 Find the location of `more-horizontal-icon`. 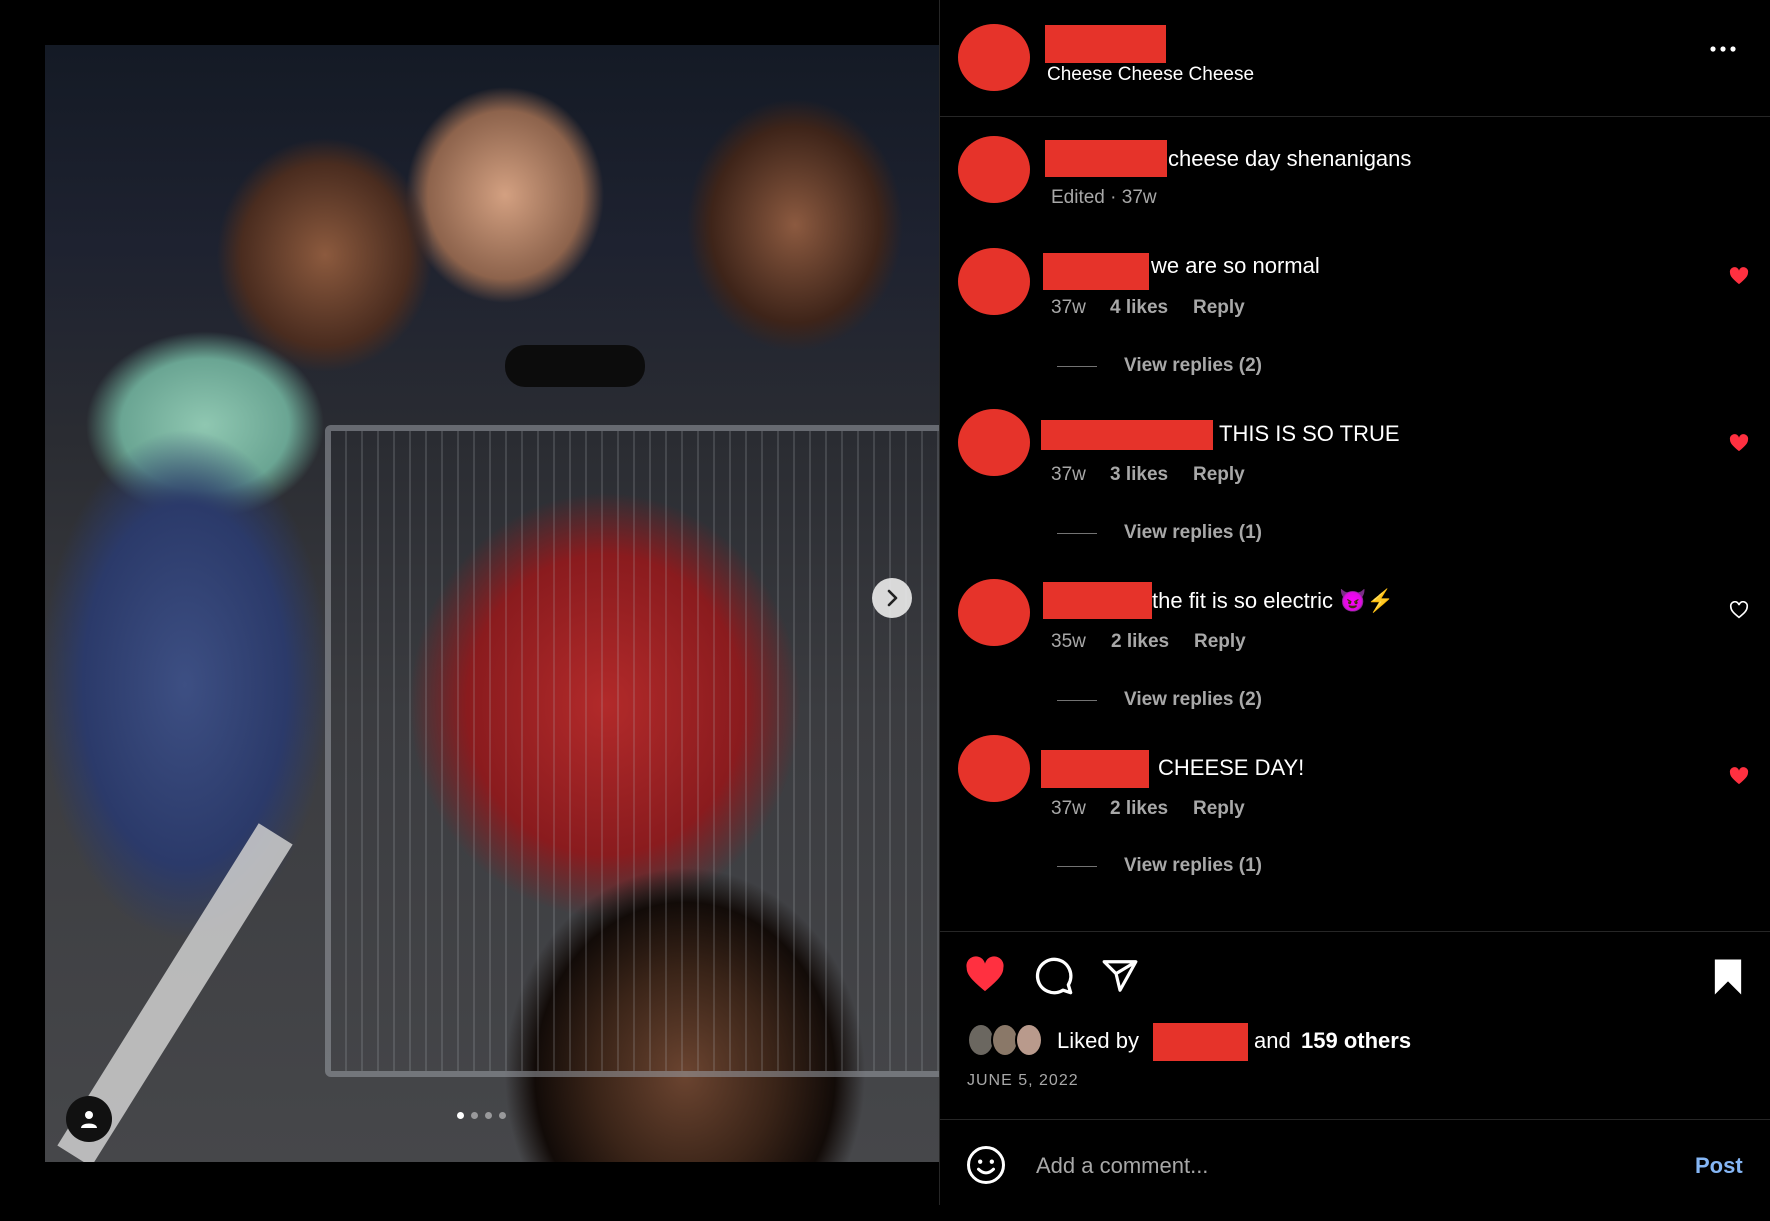

more-horizontal-icon is located at coordinates (1723, 49).